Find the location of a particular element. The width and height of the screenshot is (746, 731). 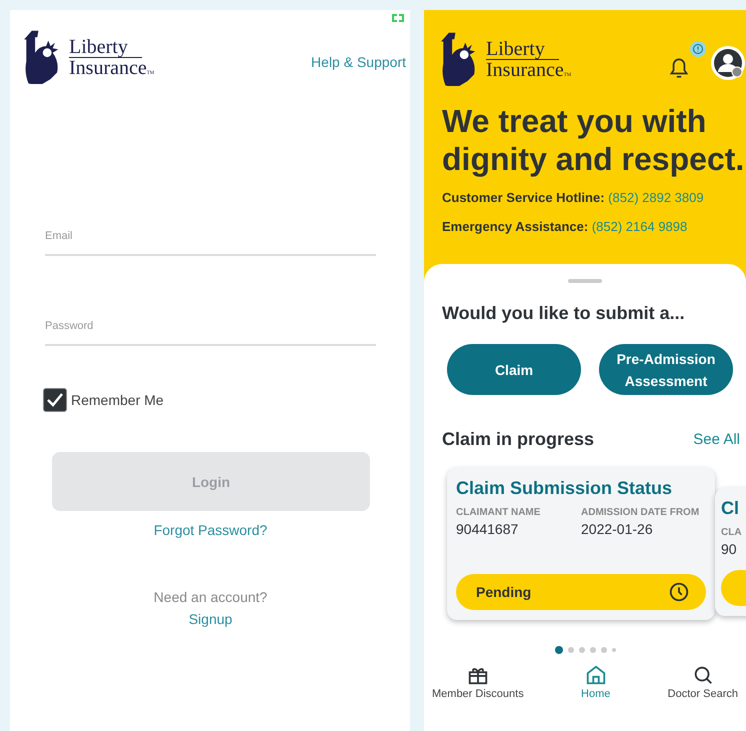

remember-me-label: Remember Me is located at coordinates (117, 400).